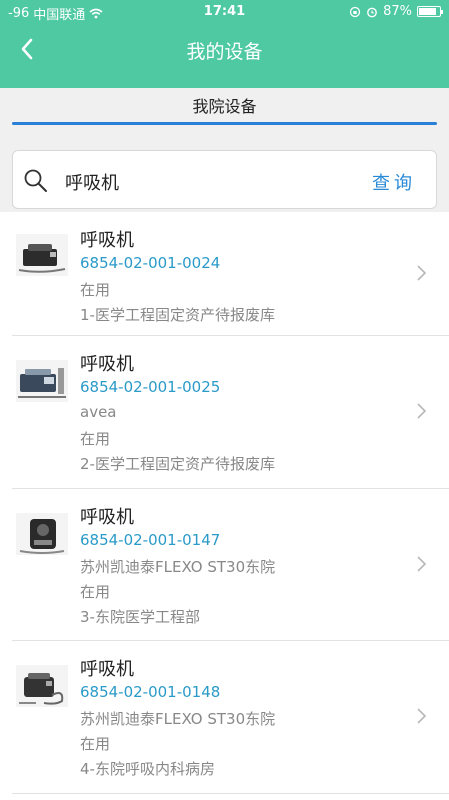 This screenshot has height=800, width=449. Describe the element at coordinates (355, 11) in the screenshot. I see `orientation-lock-icon` at that location.